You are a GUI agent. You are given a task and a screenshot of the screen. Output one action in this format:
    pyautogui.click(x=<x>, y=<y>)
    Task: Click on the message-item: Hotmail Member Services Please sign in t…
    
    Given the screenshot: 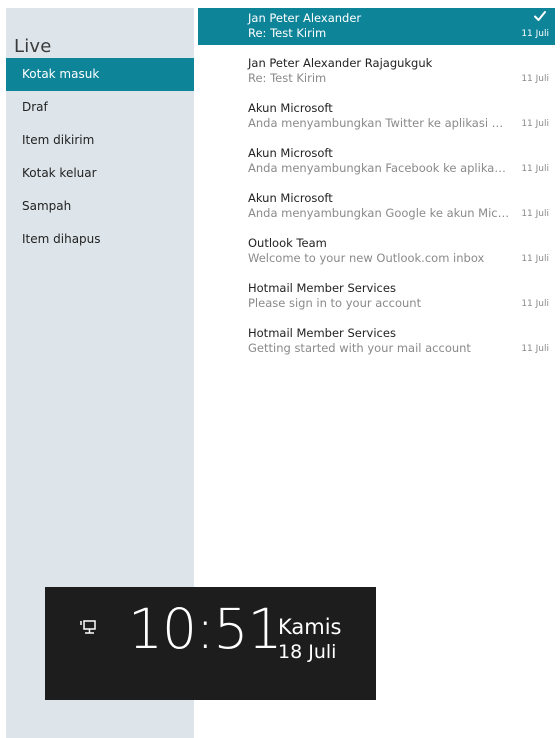 What is the action you would take?
    pyautogui.click(x=376, y=296)
    